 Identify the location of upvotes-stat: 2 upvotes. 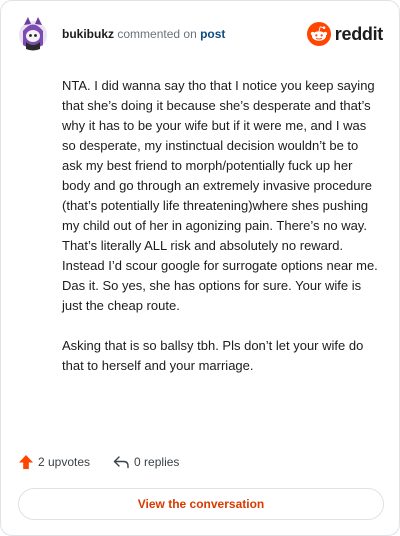
(54, 462).